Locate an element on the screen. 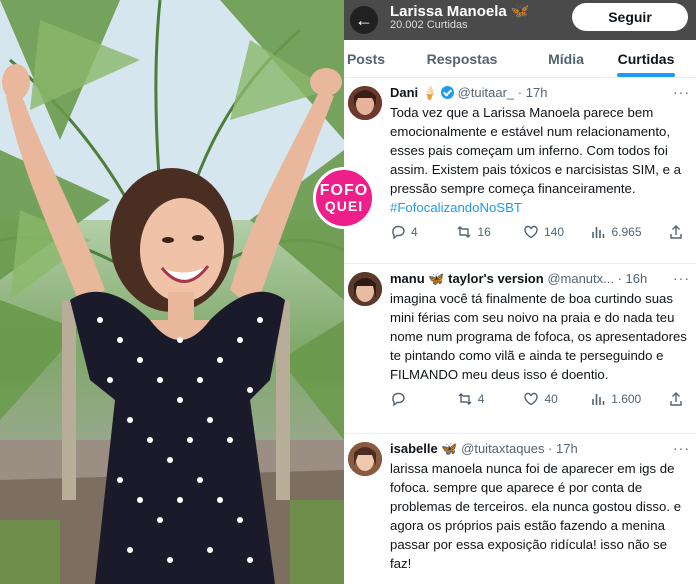 This screenshot has height=584, width=696. icecream-icon: 🍦 is located at coordinates (429, 92).